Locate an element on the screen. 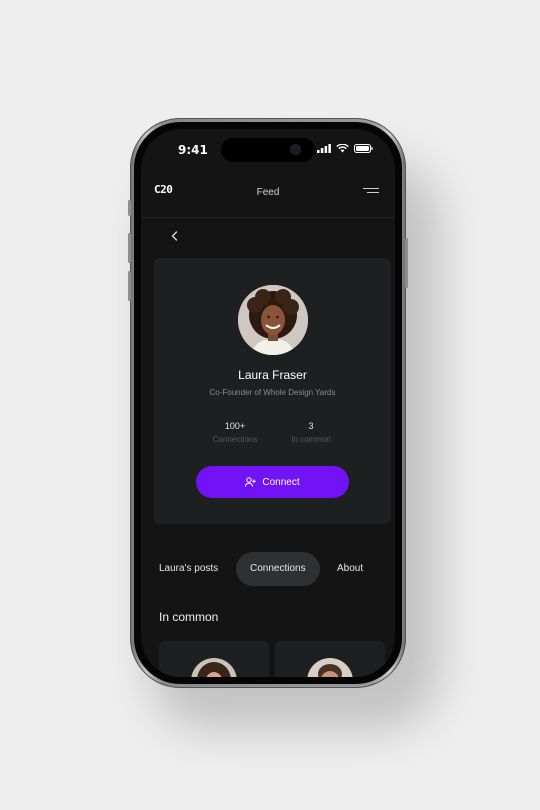 The image size is (540, 810). profile-headline: Co-Founder of Whole Design Yards is located at coordinates (272, 392).